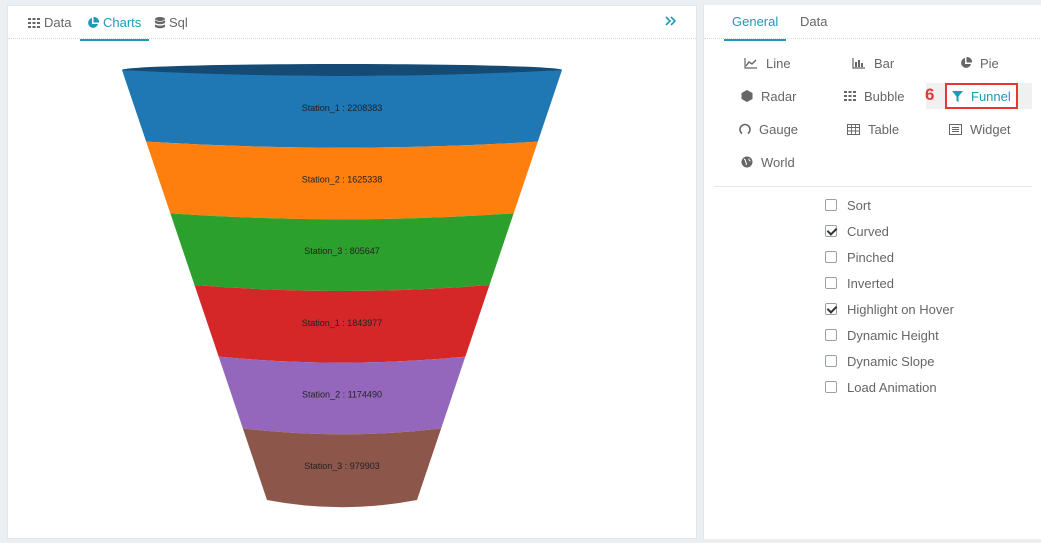 The height and width of the screenshot is (543, 1041). What do you see at coordinates (342, 180) in the screenshot?
I see `funnel-segment-label: Station_2 : 1625338` at bounding box center [342, 180].